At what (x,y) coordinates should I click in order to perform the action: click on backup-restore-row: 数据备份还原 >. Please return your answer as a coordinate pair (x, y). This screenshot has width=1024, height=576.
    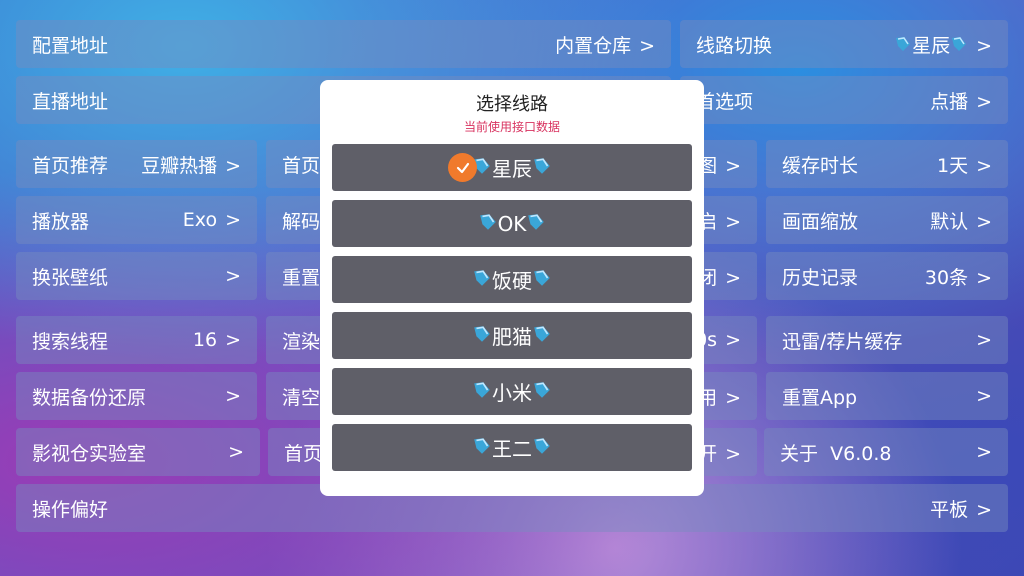
    Looking at the image, I should click on (136, 396).